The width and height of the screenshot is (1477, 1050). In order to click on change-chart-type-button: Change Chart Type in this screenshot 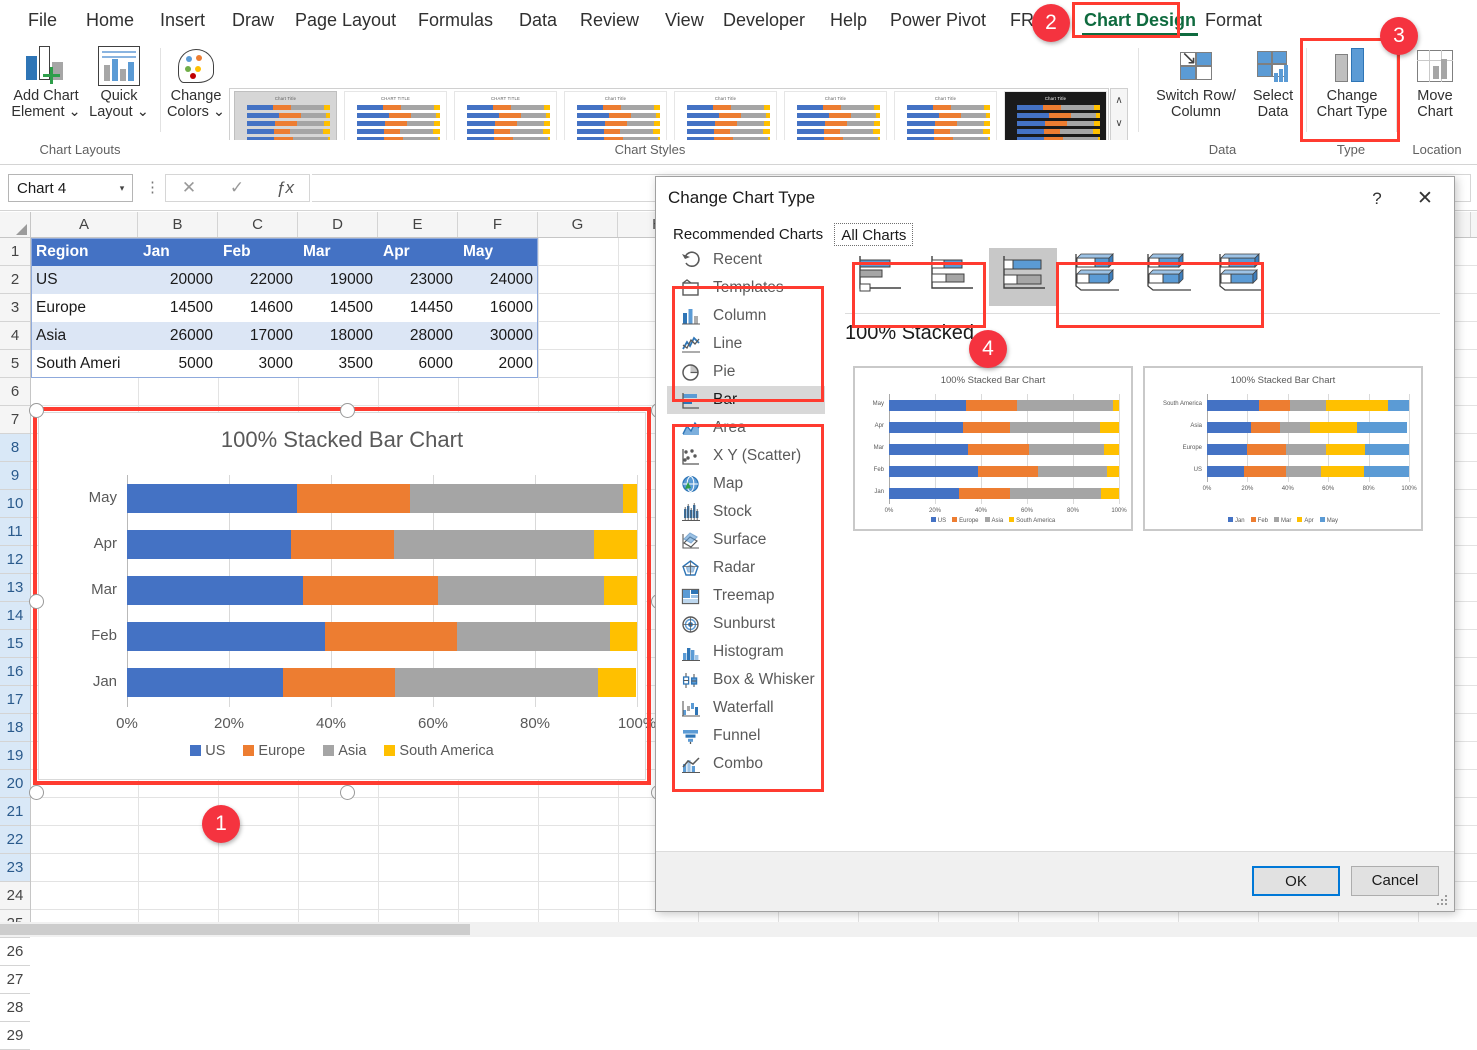, I will do `click(1352, 83)`.